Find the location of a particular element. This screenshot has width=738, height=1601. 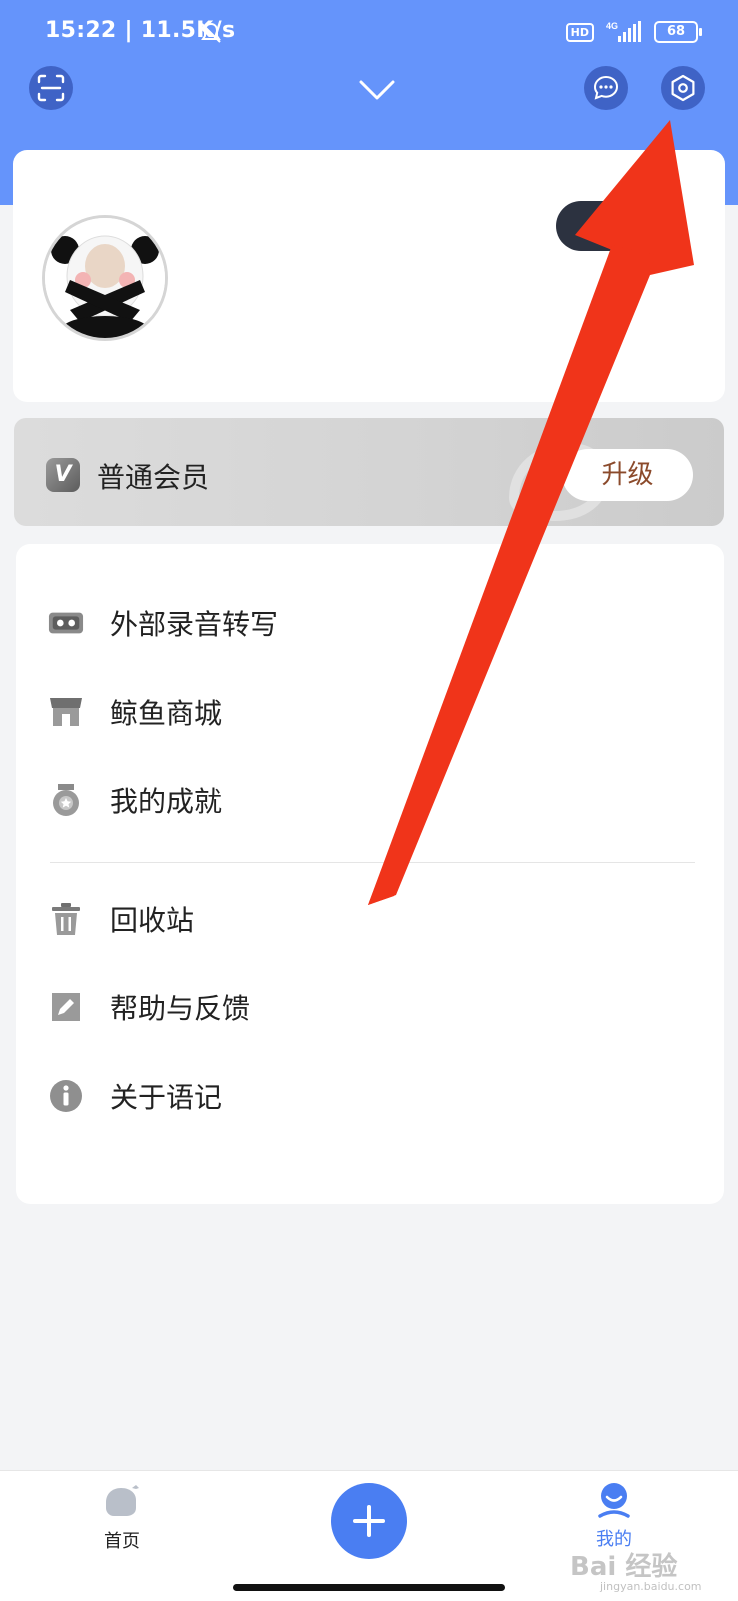

store-icon is located at coordinates (66, 712).